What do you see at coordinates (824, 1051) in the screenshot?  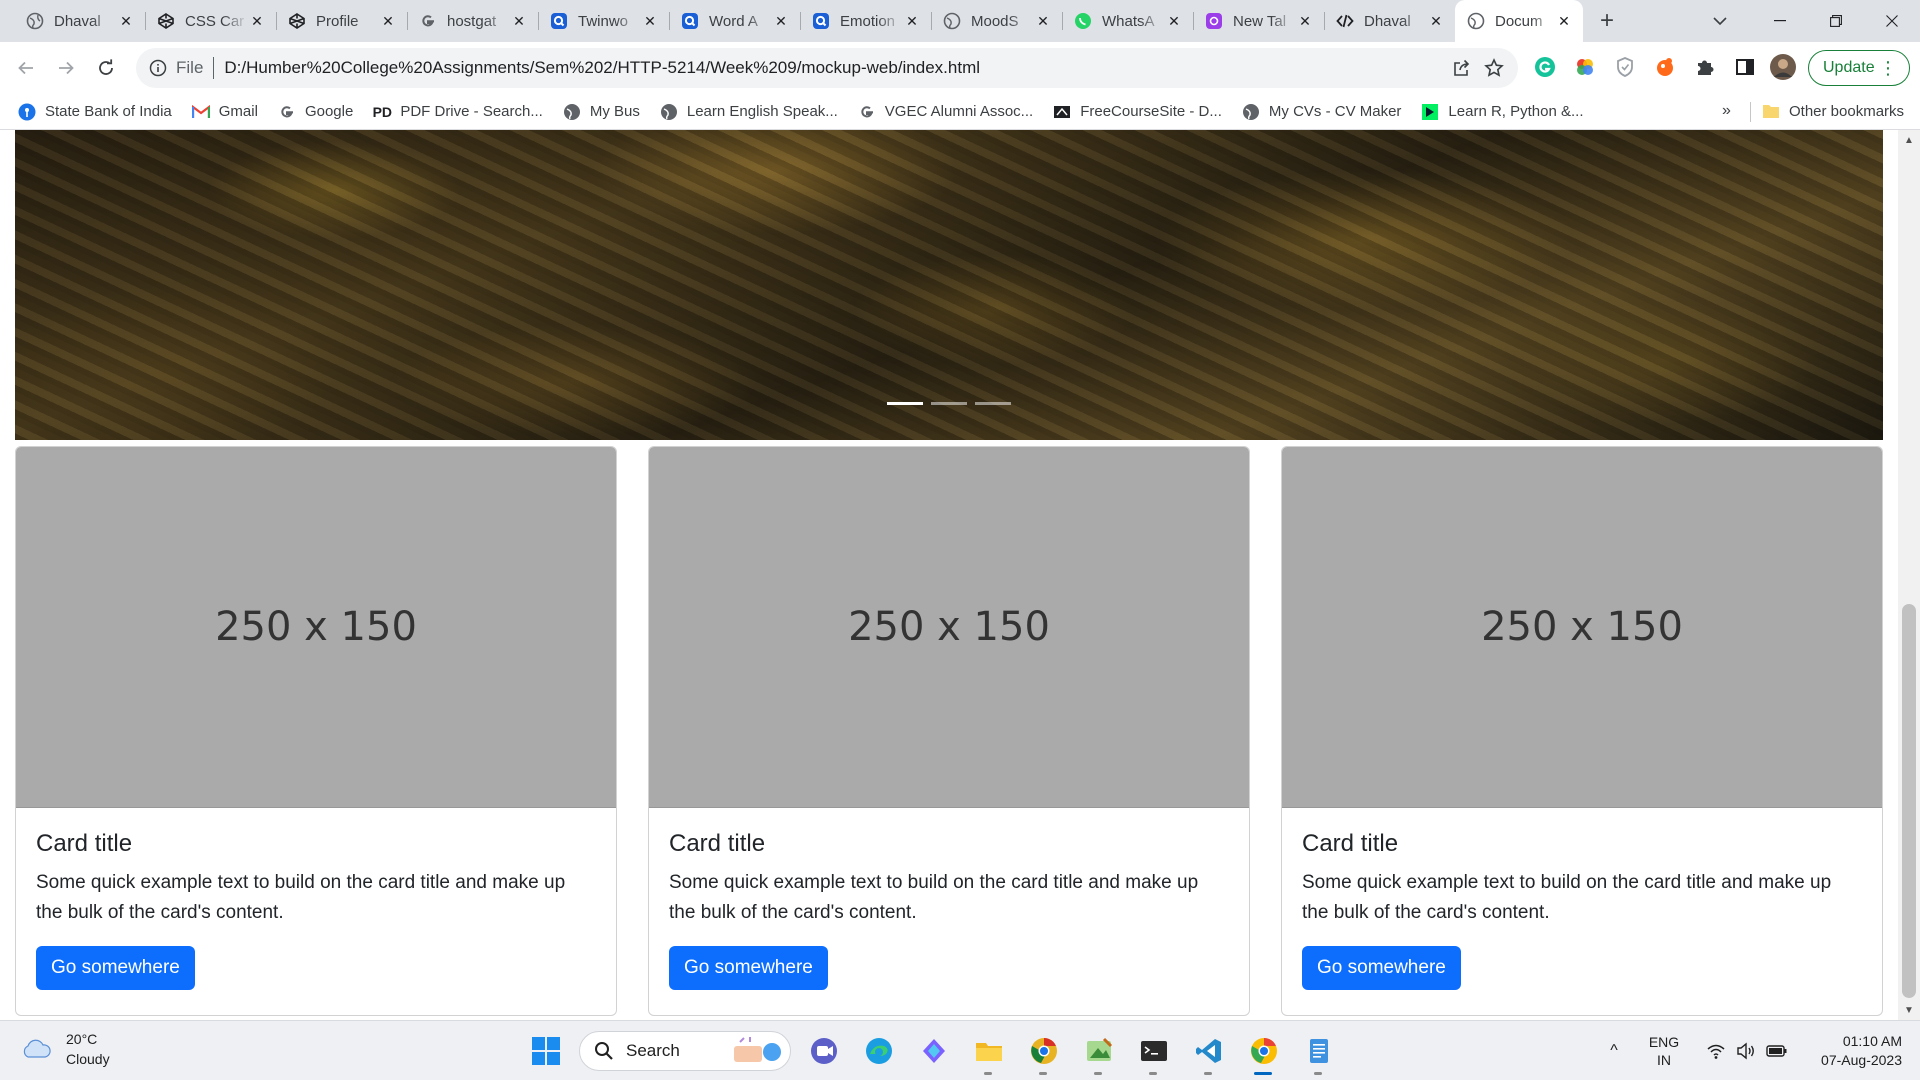 I see `teams-icon` at bounding box center [824, 1051].